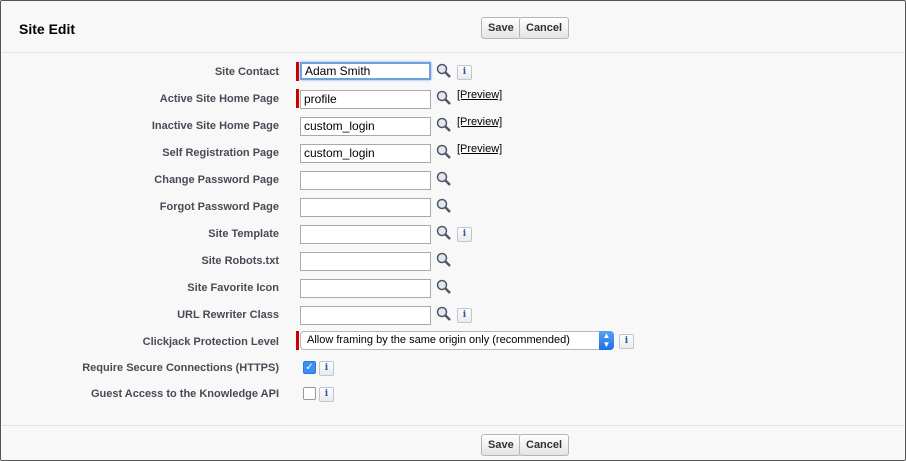  Describe the element at coordinates (240, 261) in the screenshot. I see `site-robots-label: Site Robots.txt` at that location.